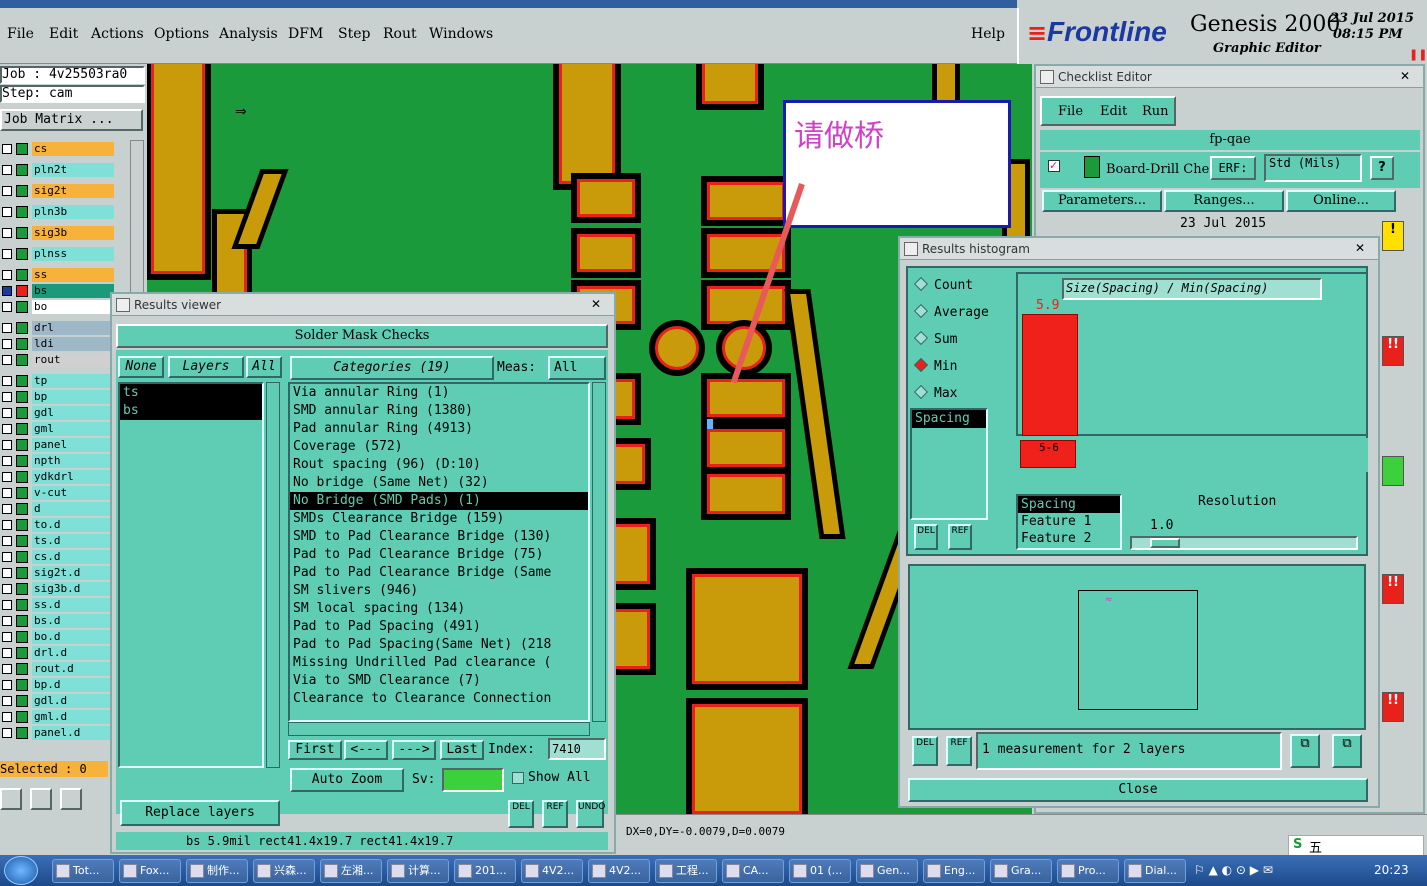 The width and height of the screenshot is (1427, 886). I want to click on layer-row: drl.d, so click(58, 653).